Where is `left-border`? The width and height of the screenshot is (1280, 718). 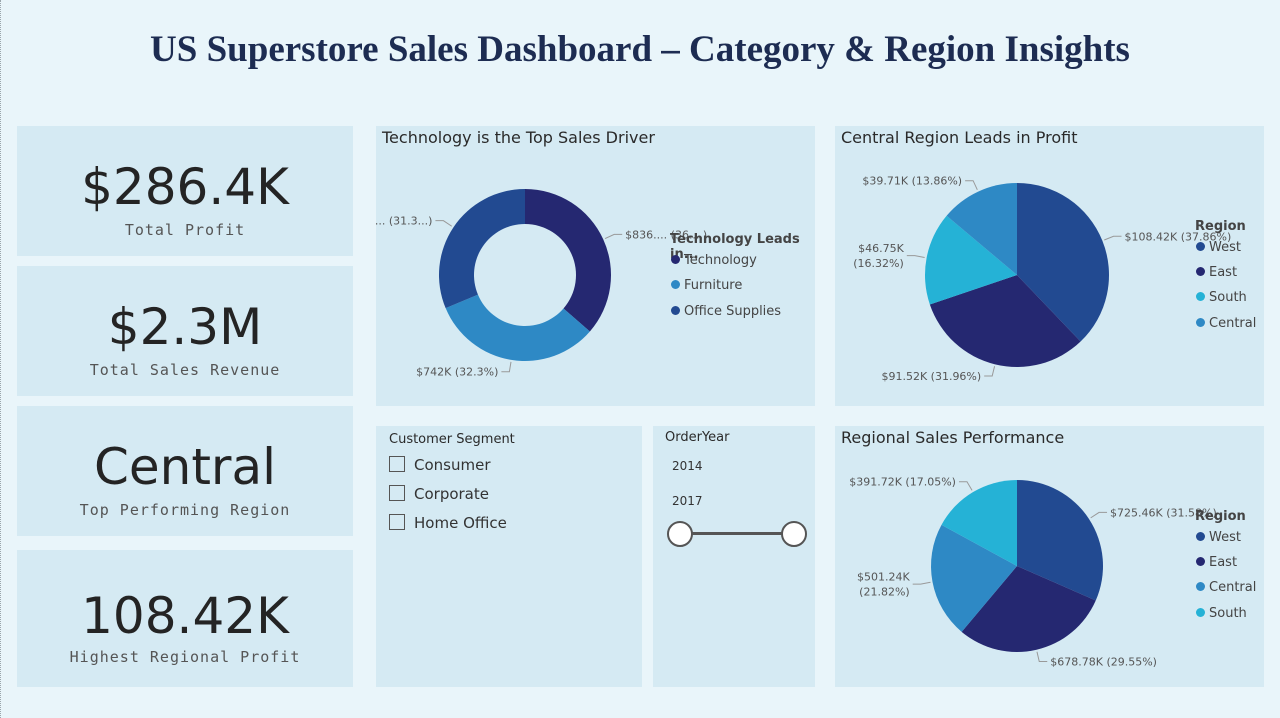 left-border is located at coordinates (1, 359).